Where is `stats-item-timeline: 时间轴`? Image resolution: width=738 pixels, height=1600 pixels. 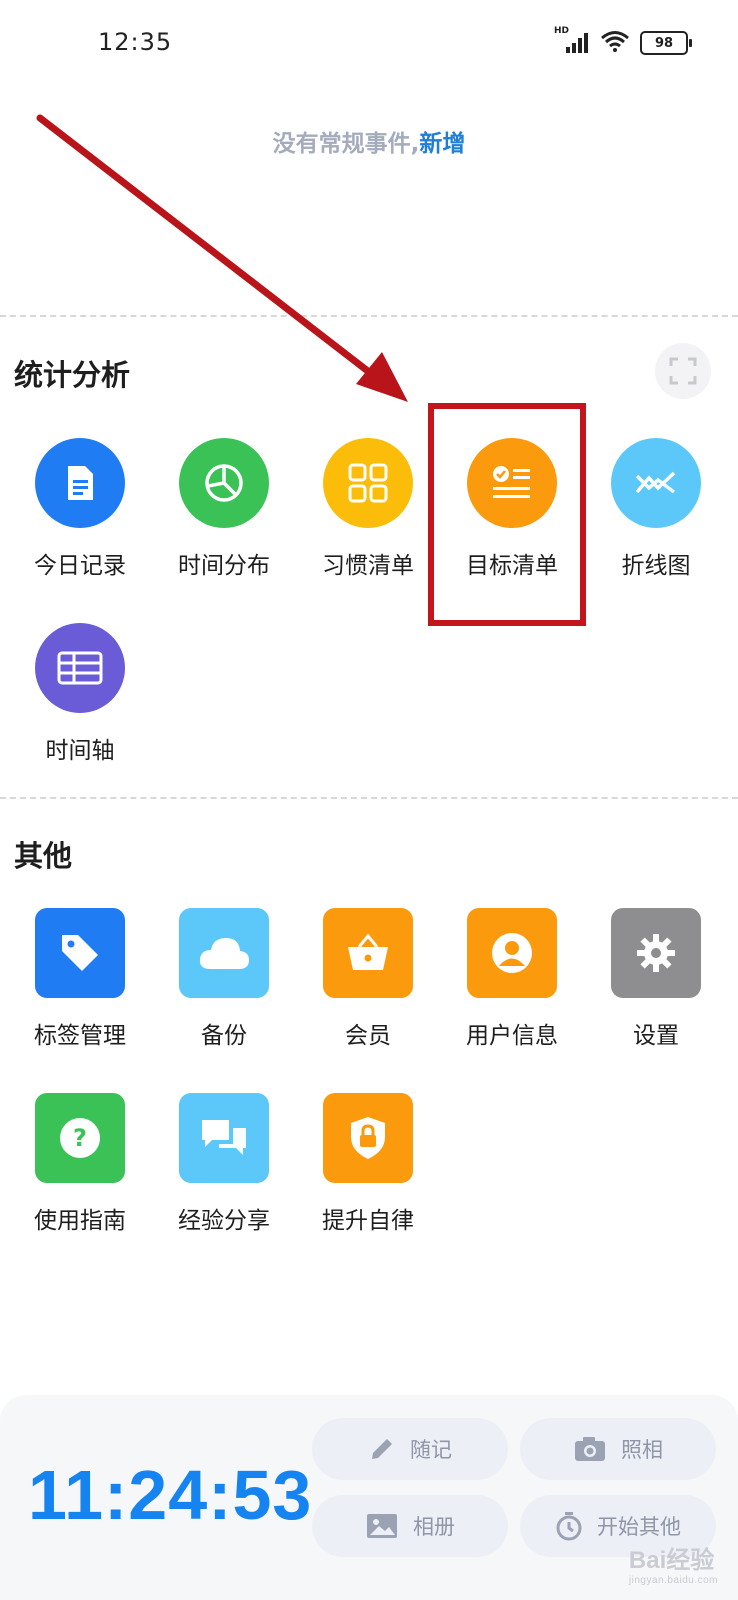
stats-item-timeline: 时间轴 is located at coordinates (80, 694).